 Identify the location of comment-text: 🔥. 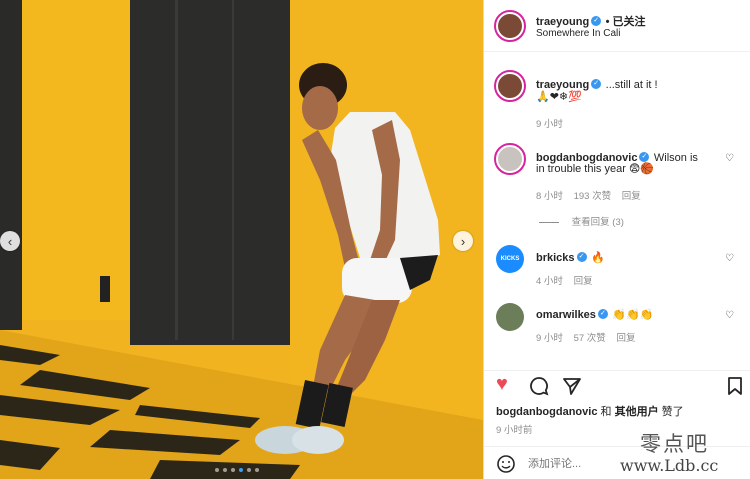
(597, 258).